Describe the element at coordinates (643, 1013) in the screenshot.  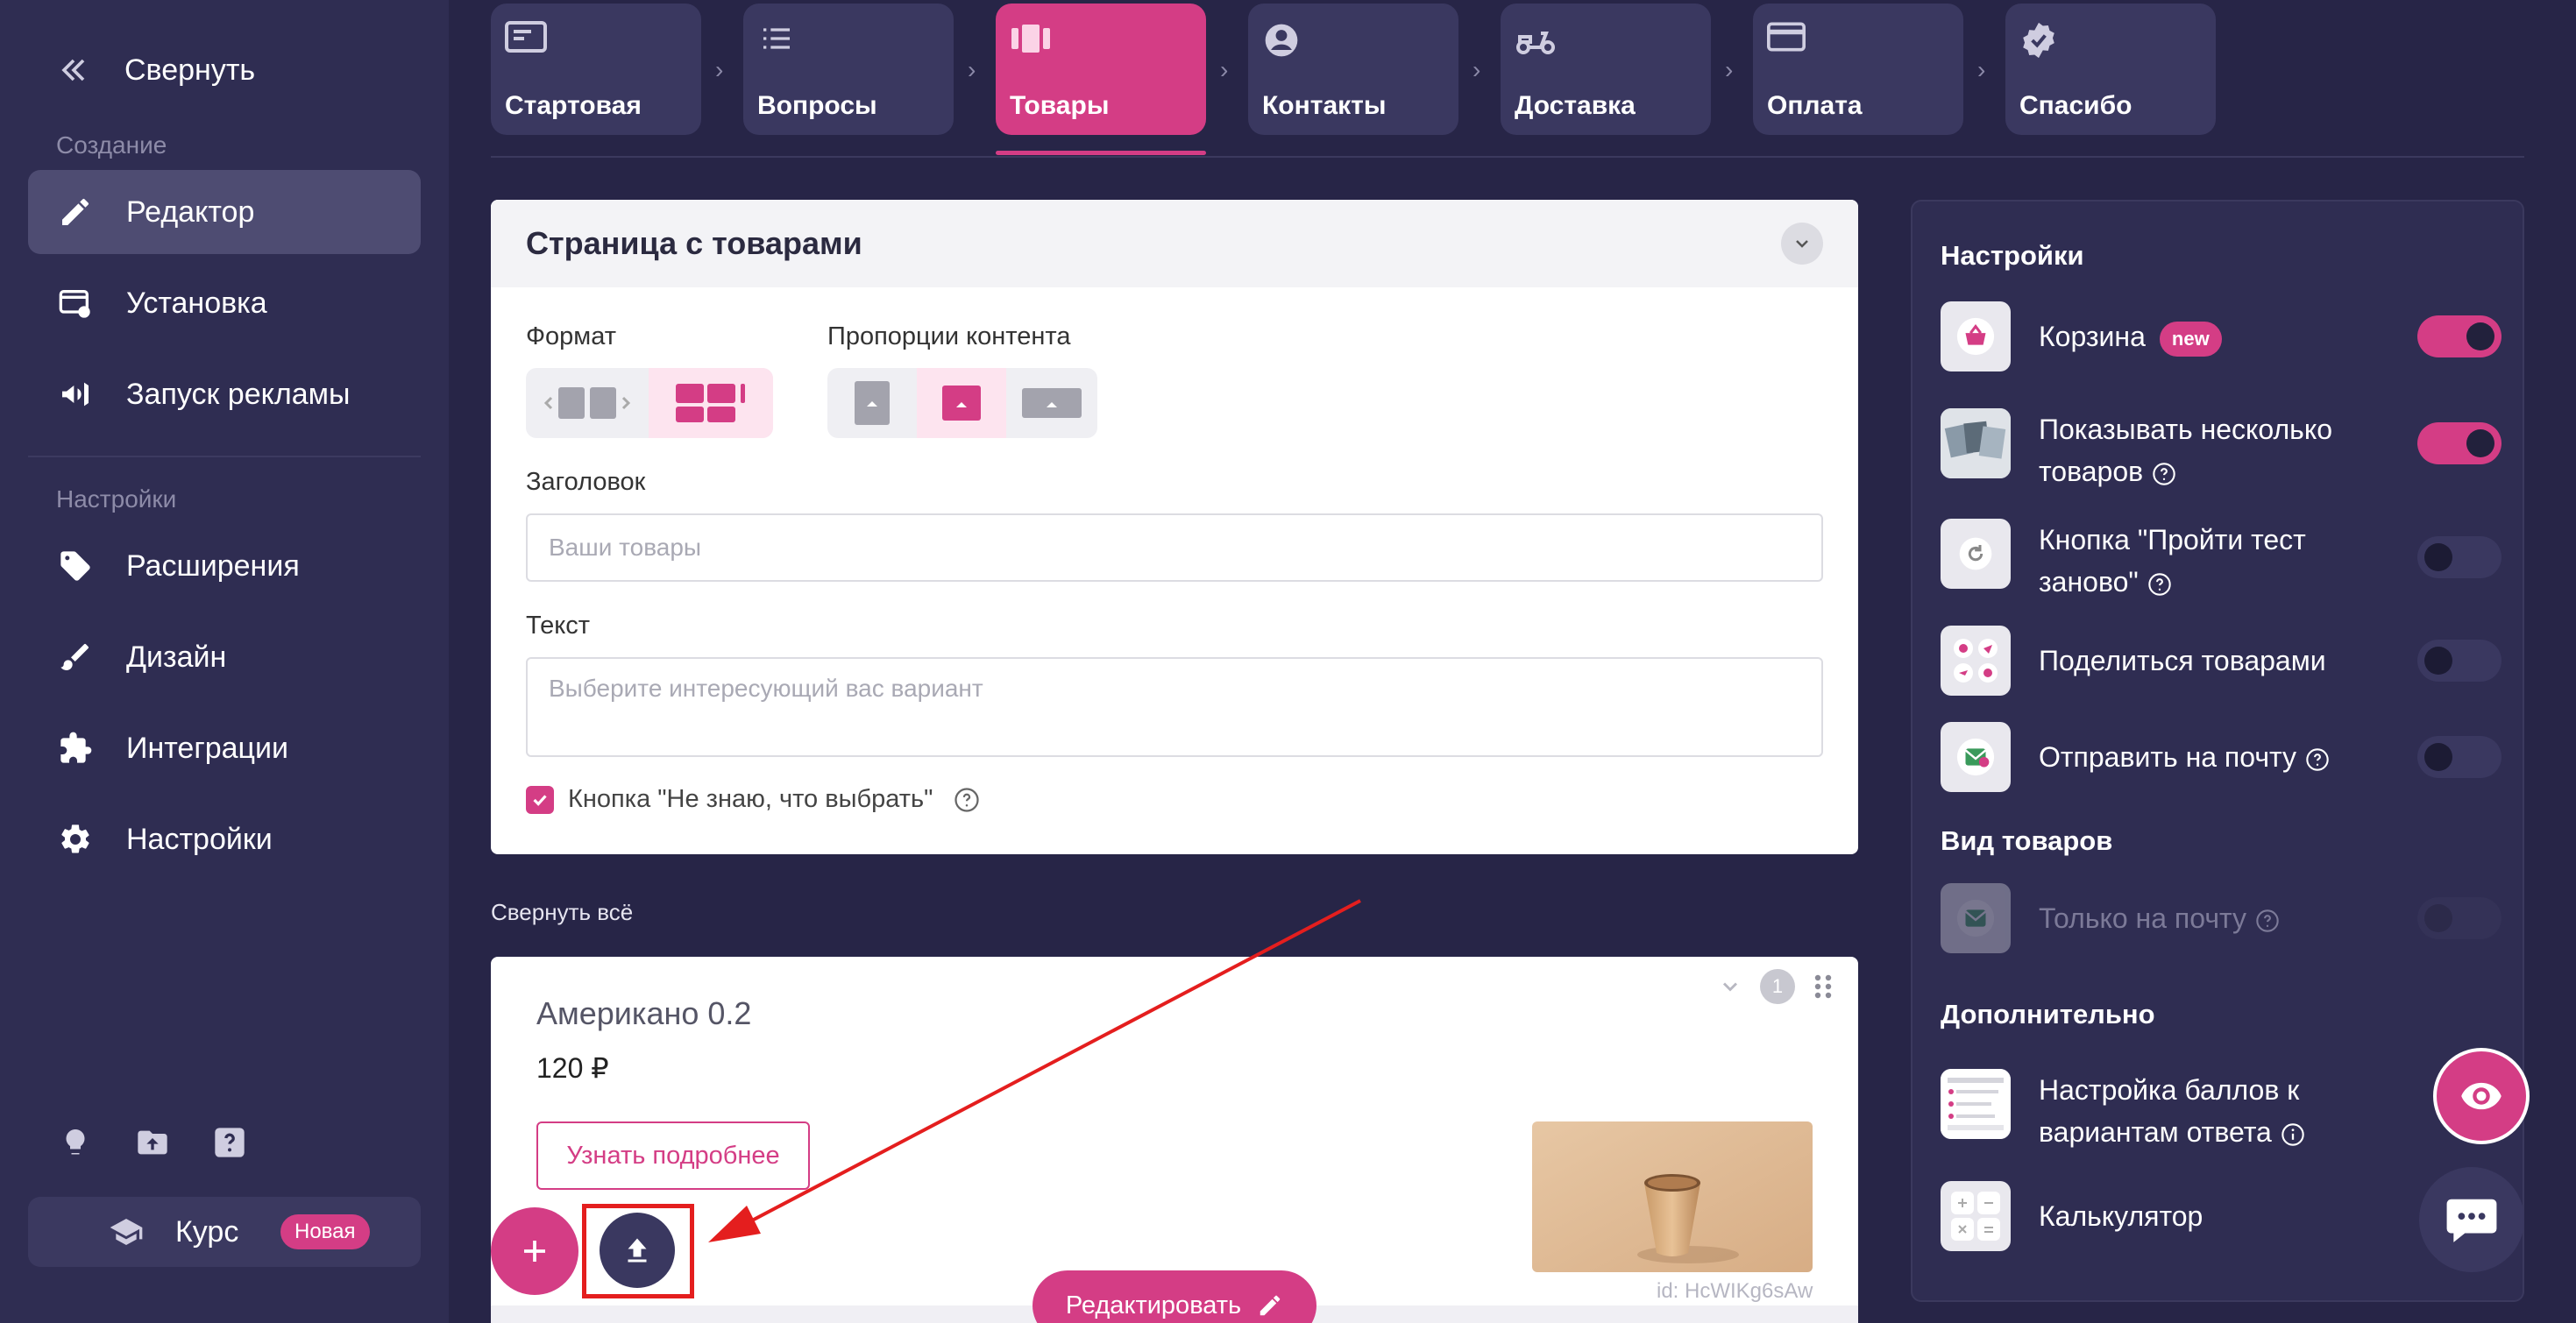
I see `product-name: Американо 0.2` at that location.